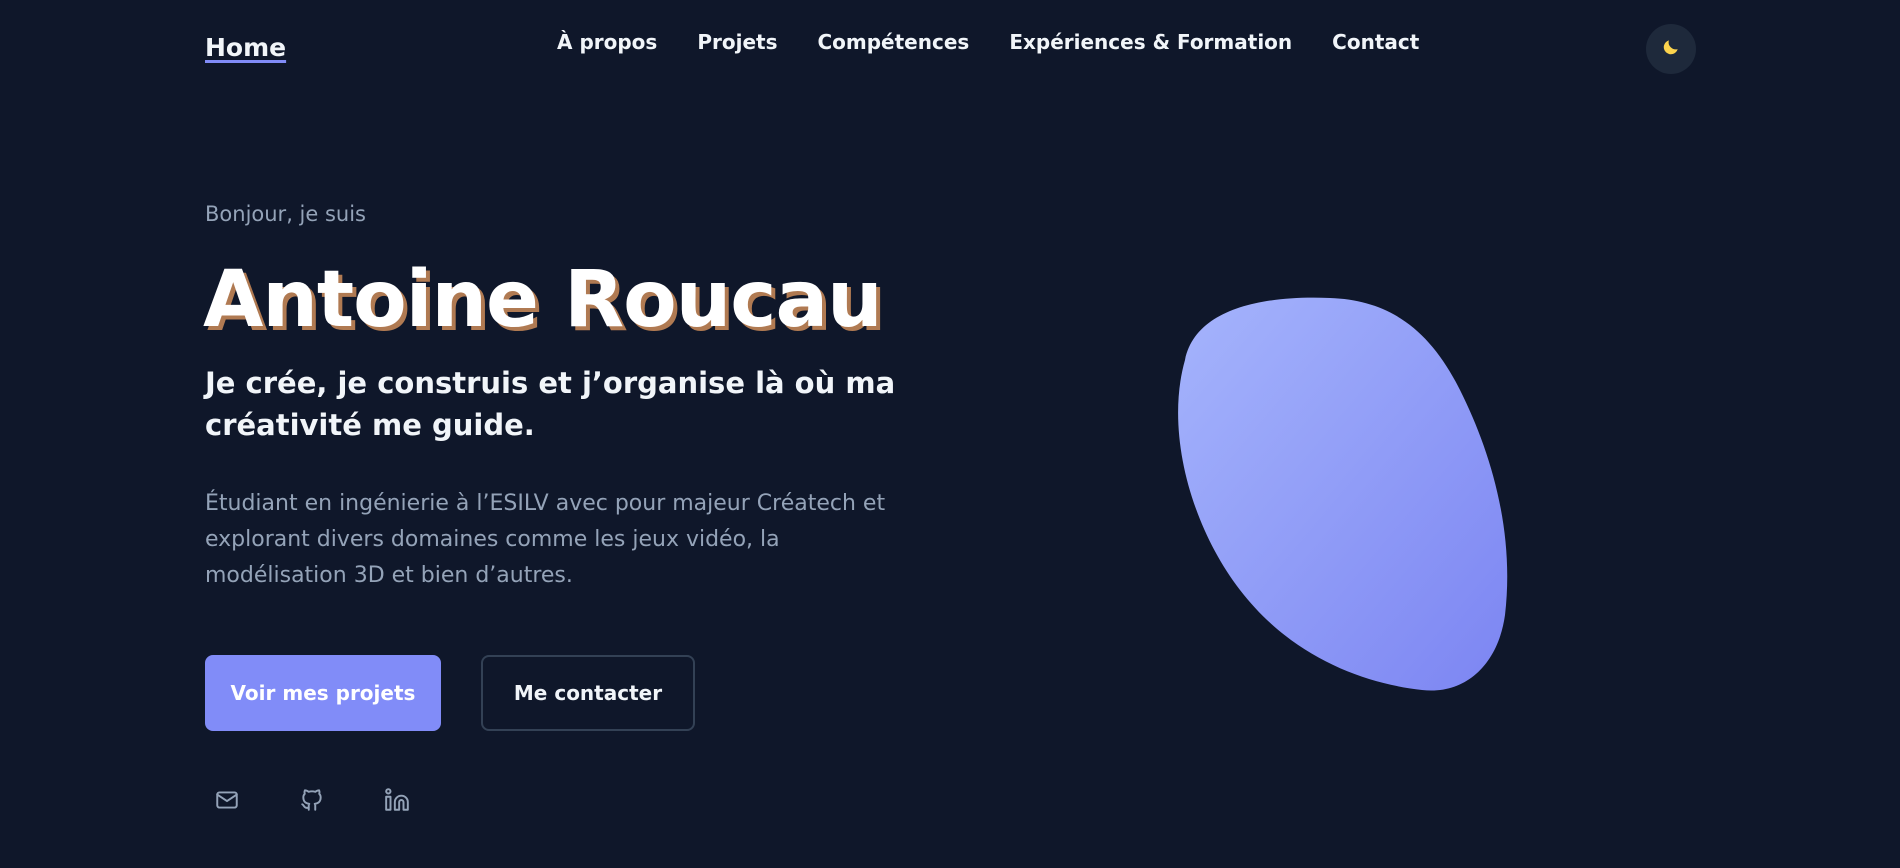 This screenshot has height=868, width=1900. What do you see at coordinates (737, 42) in the screenshot?
I see `nav-link-projets: Projets` at bounding box center [737, 42].